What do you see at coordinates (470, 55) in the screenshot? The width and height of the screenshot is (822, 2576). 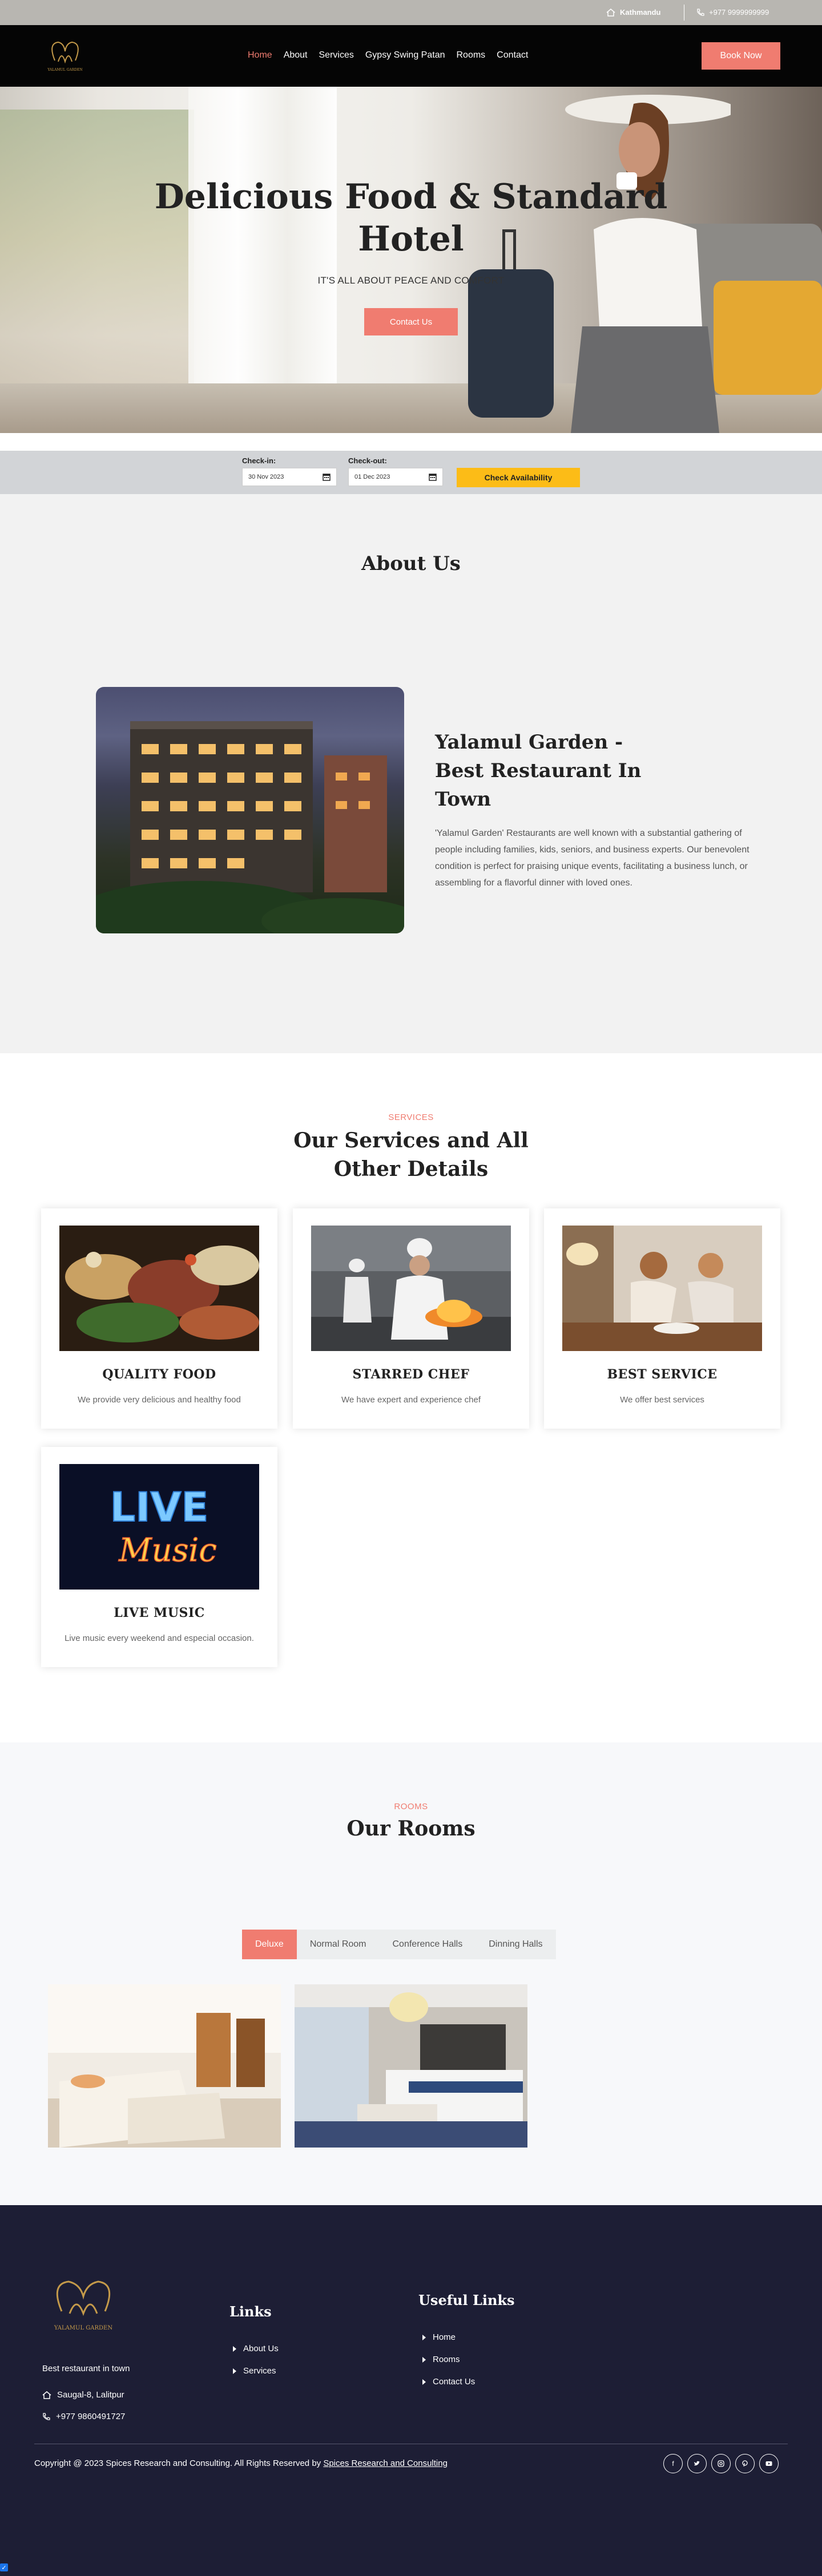 I see `nav-rooms: Rooms` at bounding box center [470, 55].